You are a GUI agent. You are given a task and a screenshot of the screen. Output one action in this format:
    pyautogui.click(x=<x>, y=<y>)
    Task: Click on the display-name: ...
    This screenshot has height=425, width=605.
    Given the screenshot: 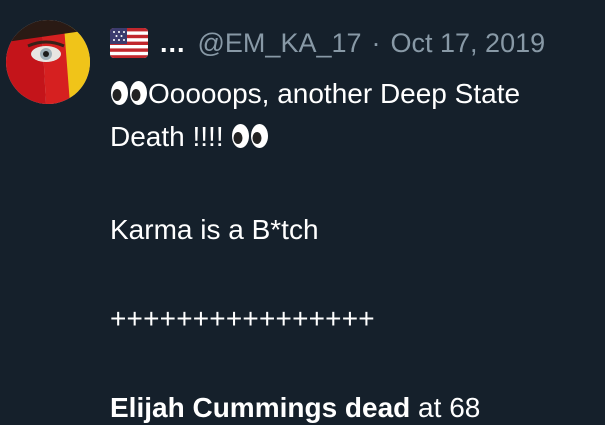 What is the action you would take?
    pyautogui.click(x=173, y=43)
    